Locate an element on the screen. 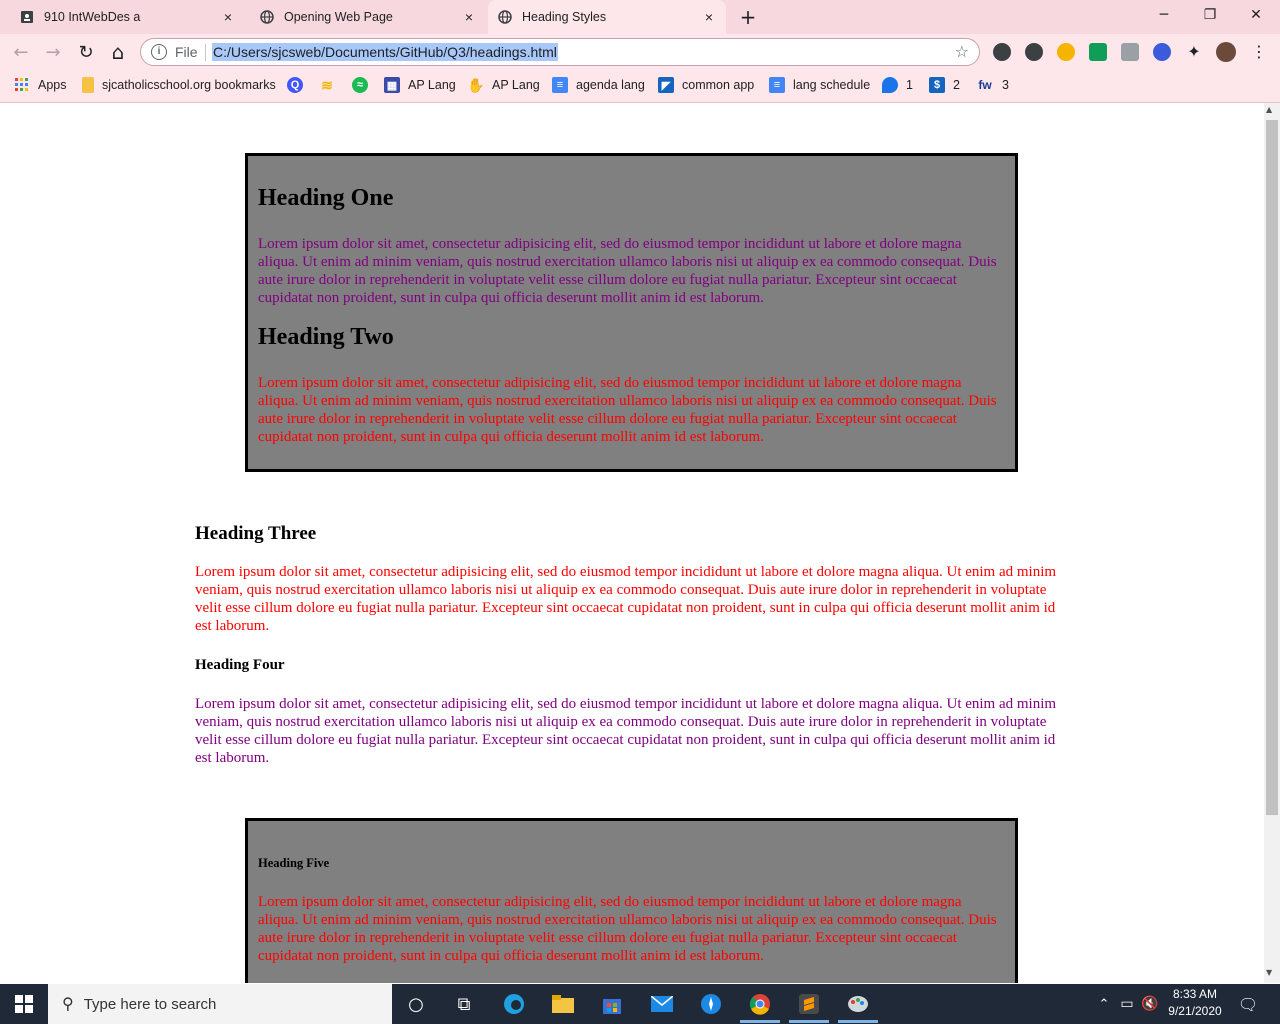 The height and width of the screenshot is (1024, 1280). bookmark-quizlet: Q is located at coordinates (299, 85).